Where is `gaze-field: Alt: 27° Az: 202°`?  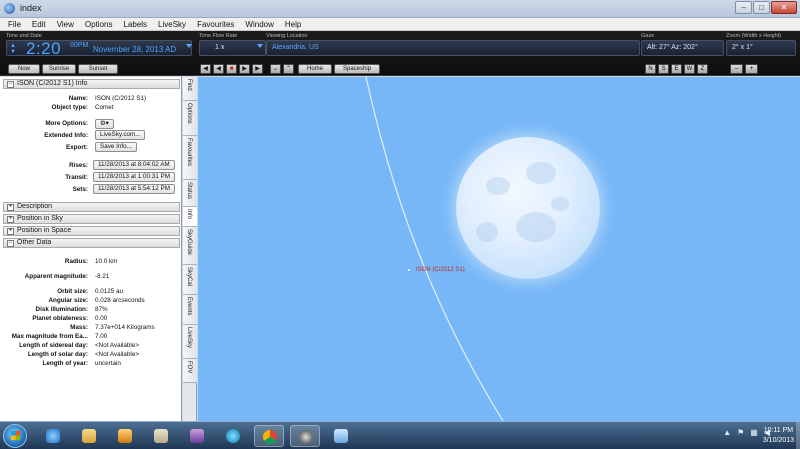 gaze-field: Alt: 27° Az: 202° is located at coordinates (682, 48).